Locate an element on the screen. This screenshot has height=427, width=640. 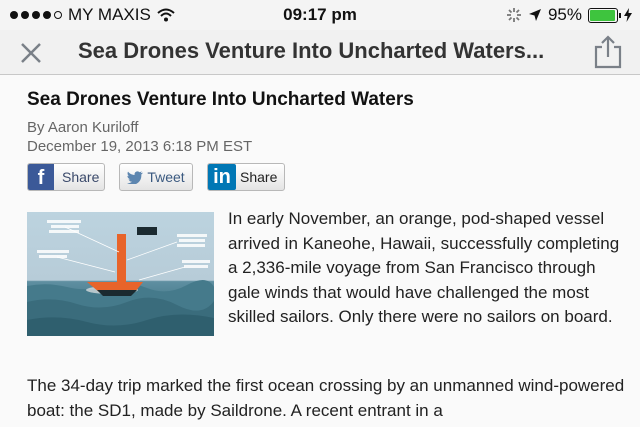
facebook-share-button: f Share is located at coordinates (66, 177).